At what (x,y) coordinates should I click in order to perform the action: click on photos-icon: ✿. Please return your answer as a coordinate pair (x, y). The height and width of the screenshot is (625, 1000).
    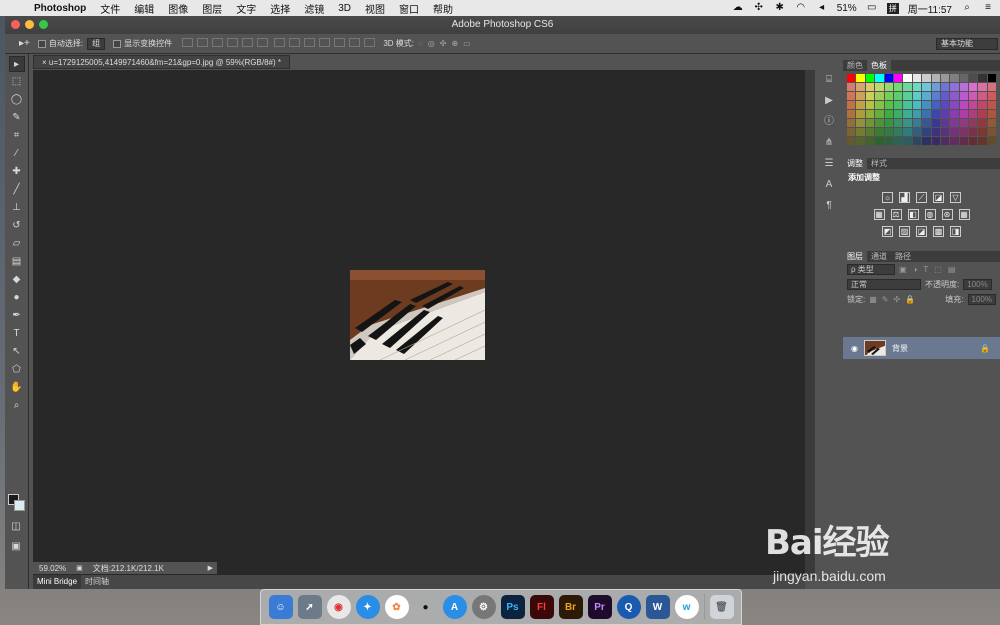
    Looking at the image, I should click on (396, 607).